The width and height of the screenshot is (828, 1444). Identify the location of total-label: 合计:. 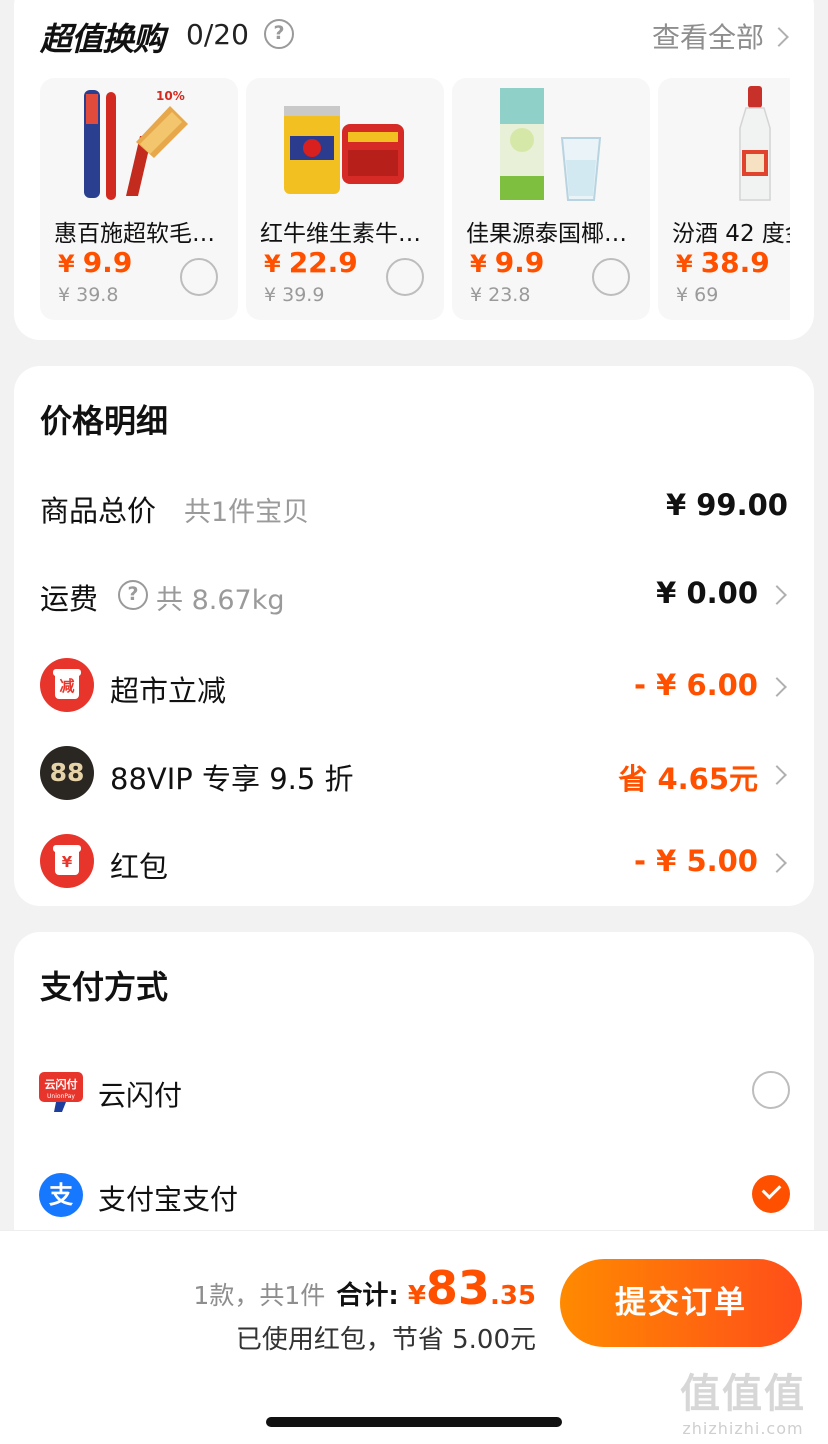
(367, 1296).